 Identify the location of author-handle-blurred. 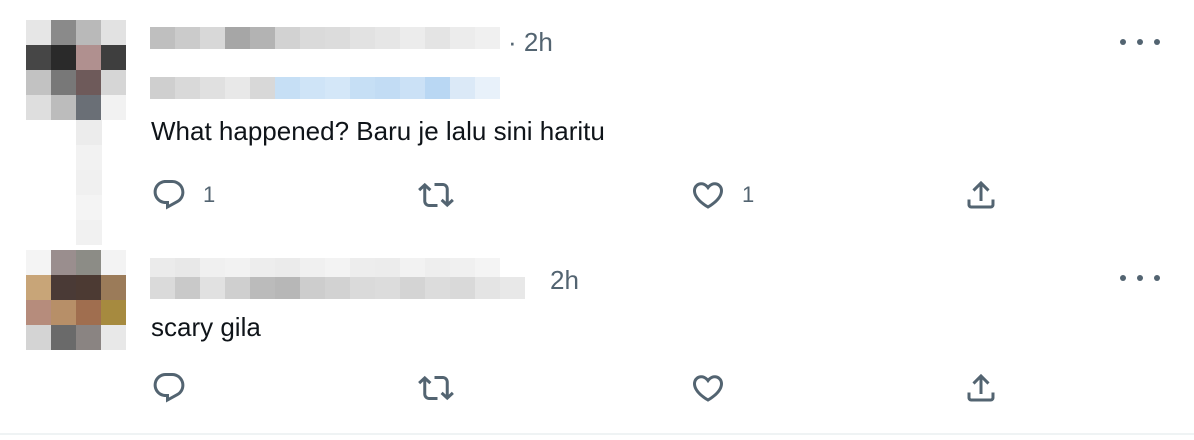
(337, 288).